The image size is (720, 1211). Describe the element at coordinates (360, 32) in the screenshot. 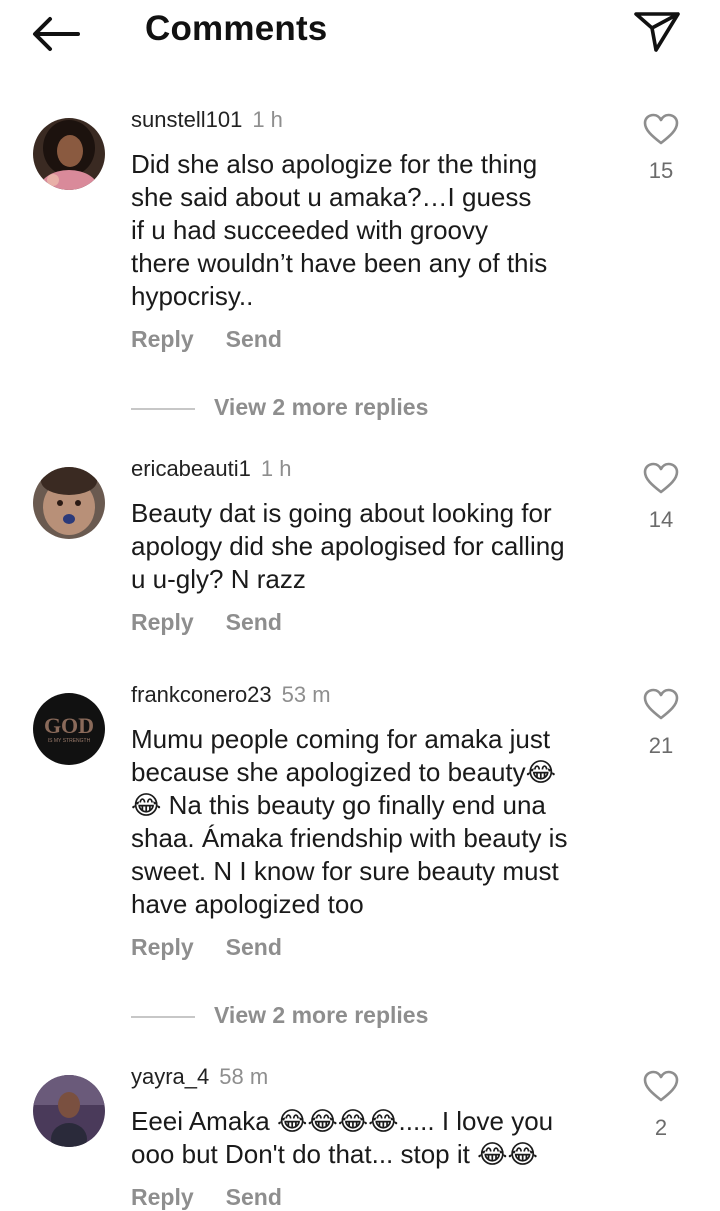

I see `header: Comments` at that location.